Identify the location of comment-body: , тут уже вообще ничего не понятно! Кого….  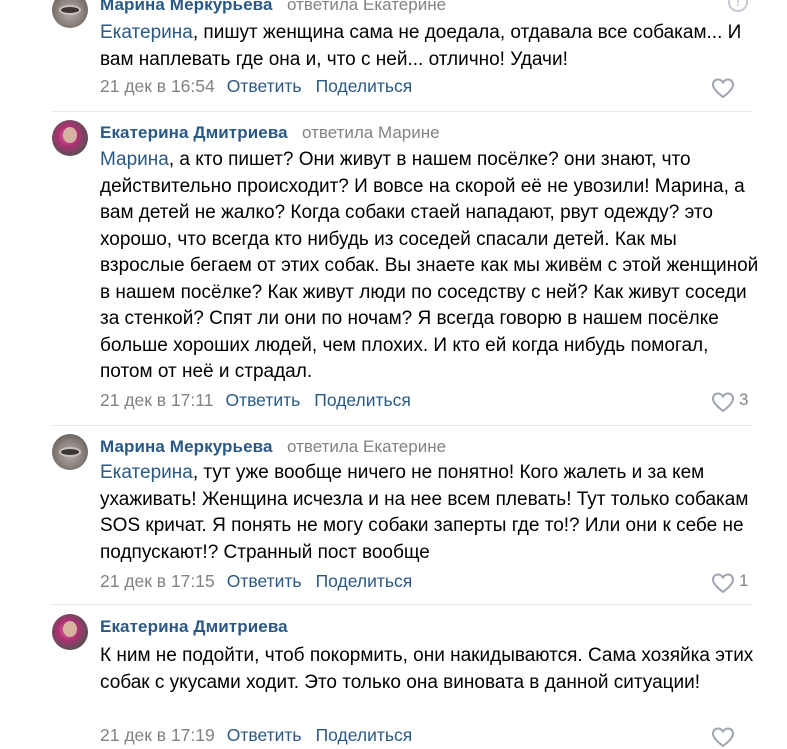
(424, 512).